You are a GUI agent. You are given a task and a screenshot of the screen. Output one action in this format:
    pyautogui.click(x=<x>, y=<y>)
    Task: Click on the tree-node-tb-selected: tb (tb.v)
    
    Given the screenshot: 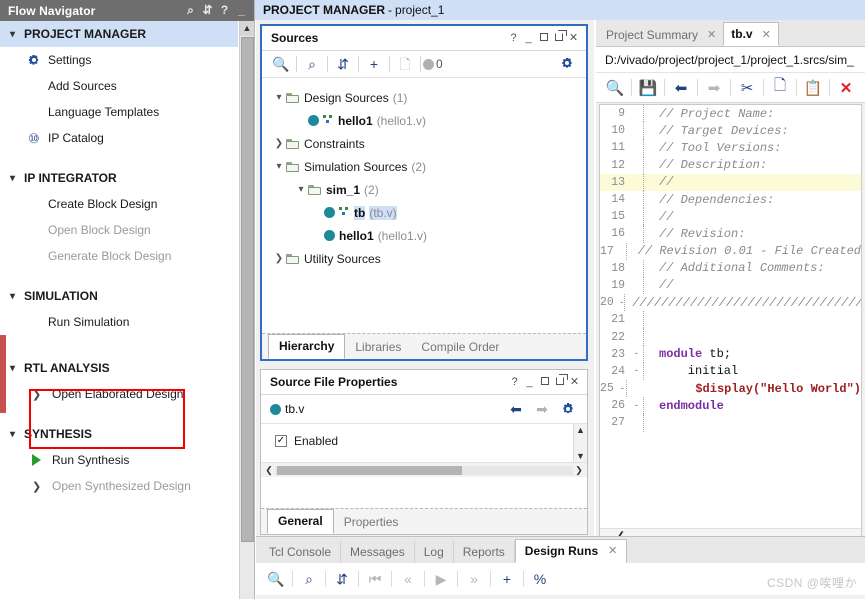 What is the action you would take?
    pyautogui.click(x=429, y=212)
    